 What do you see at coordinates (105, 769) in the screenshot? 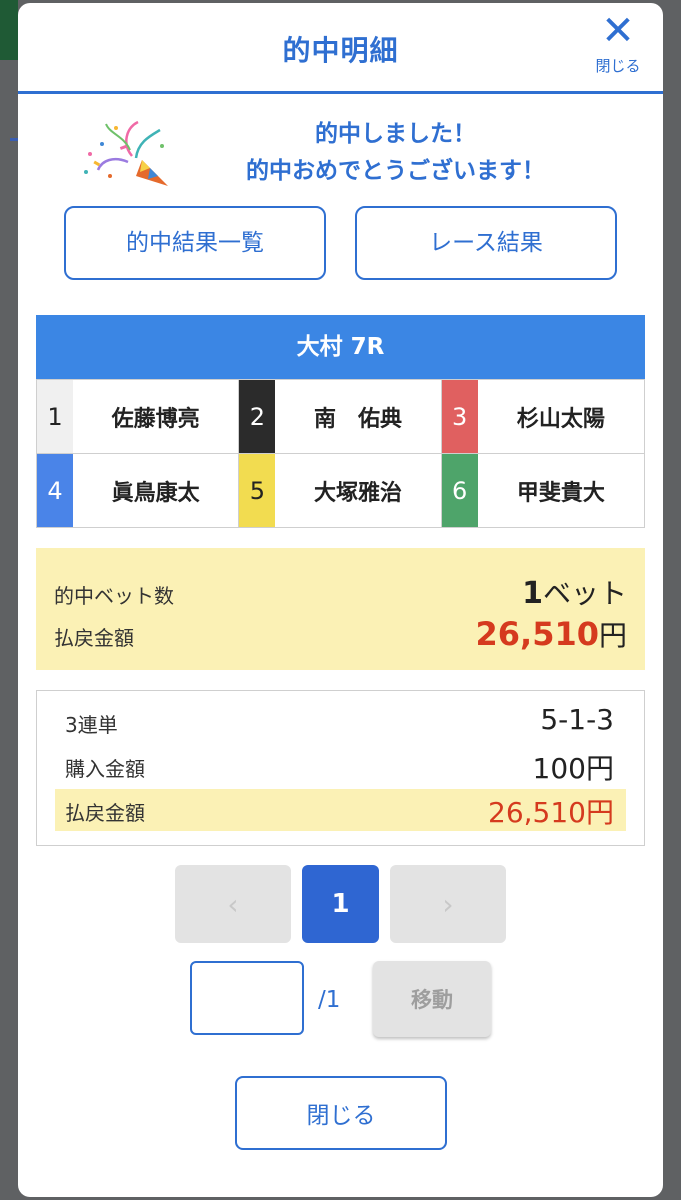
I see `purchase-label: 購入金額` at bounding box center [105, 769].